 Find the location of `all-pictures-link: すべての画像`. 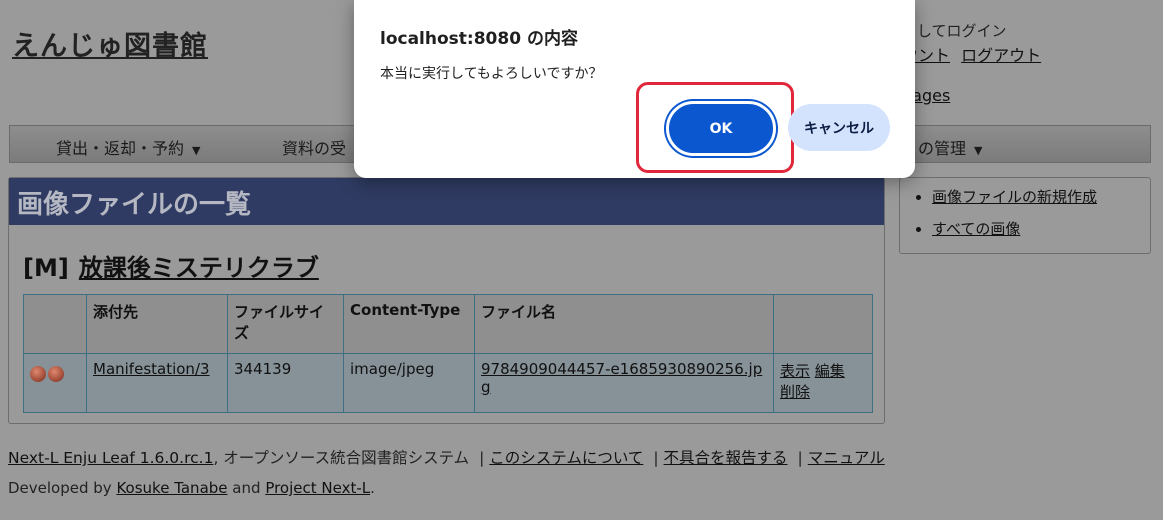

all-pictures-link: すべての画像 is located at coordinates (976, 229).